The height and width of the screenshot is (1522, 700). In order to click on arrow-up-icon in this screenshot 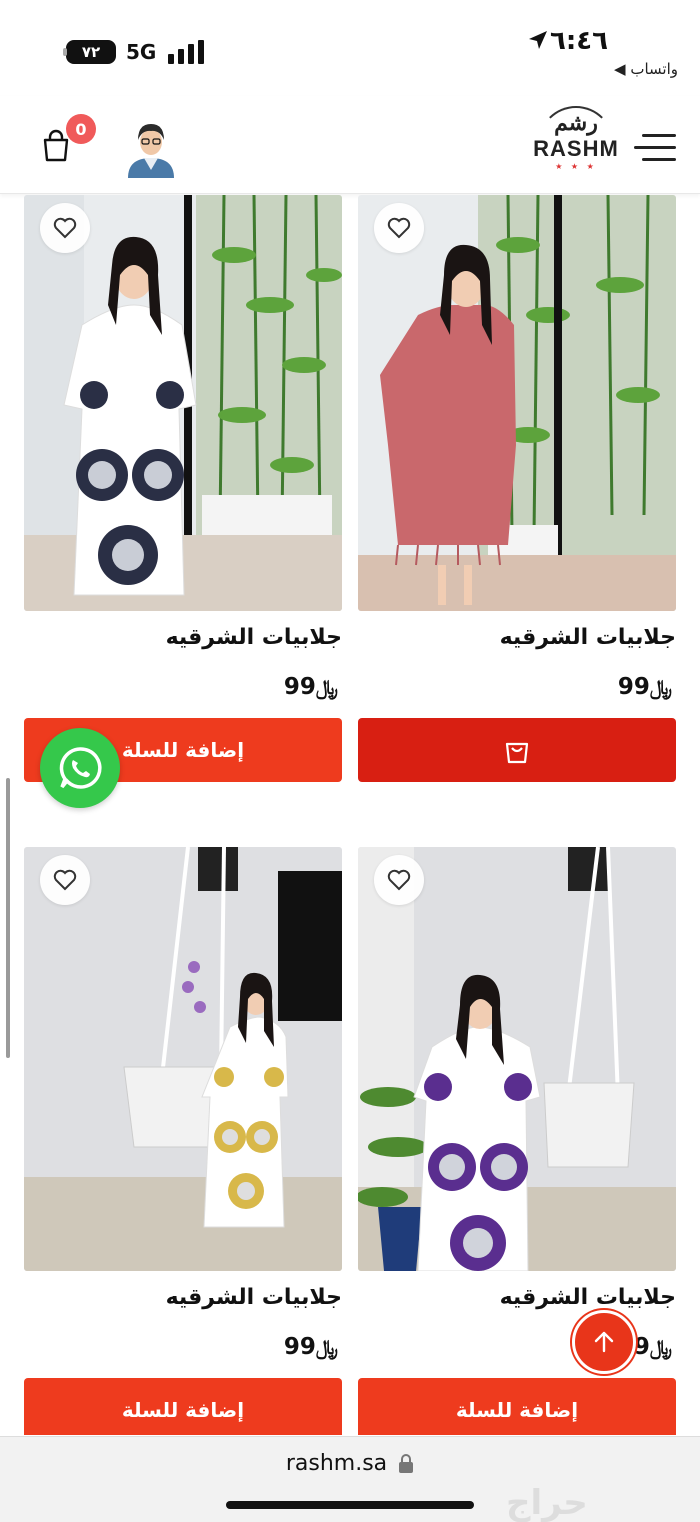, I will do `click(604, 1342)`.